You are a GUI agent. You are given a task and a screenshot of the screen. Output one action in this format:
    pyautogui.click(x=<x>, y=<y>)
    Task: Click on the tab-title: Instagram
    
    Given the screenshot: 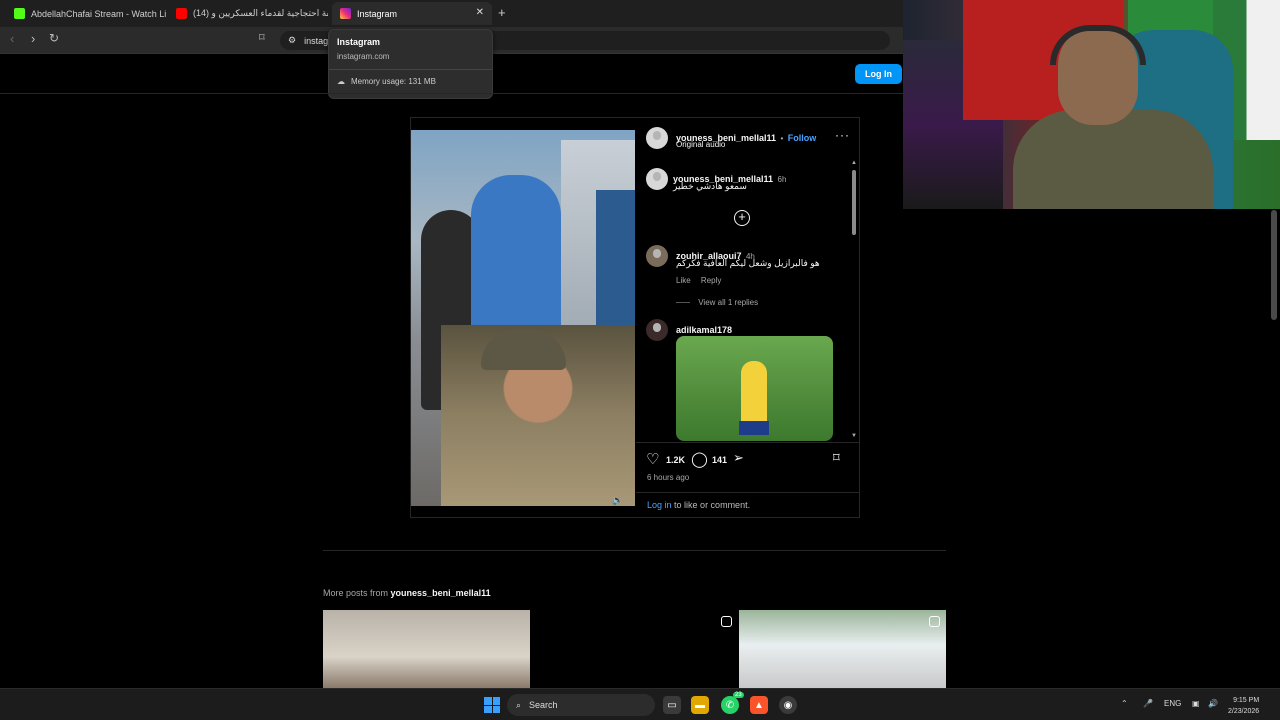 What is the action you would take?
    pyautogui.click(x=377, y=13)
    